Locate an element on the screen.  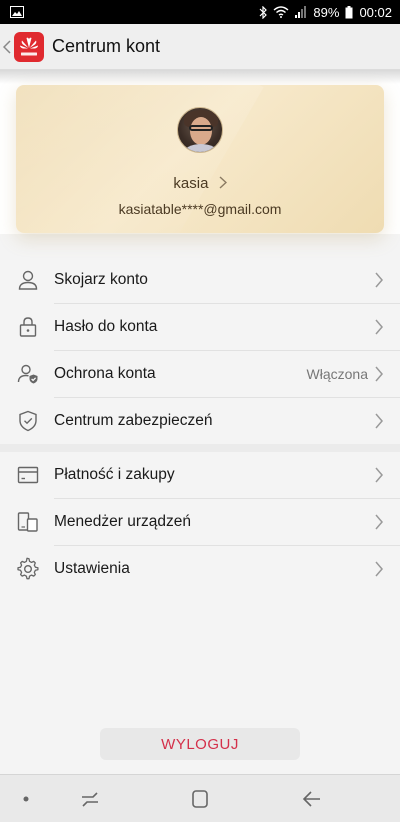
profile-email: kasiatable****@gmail.com is located at coordinates (200, 209).